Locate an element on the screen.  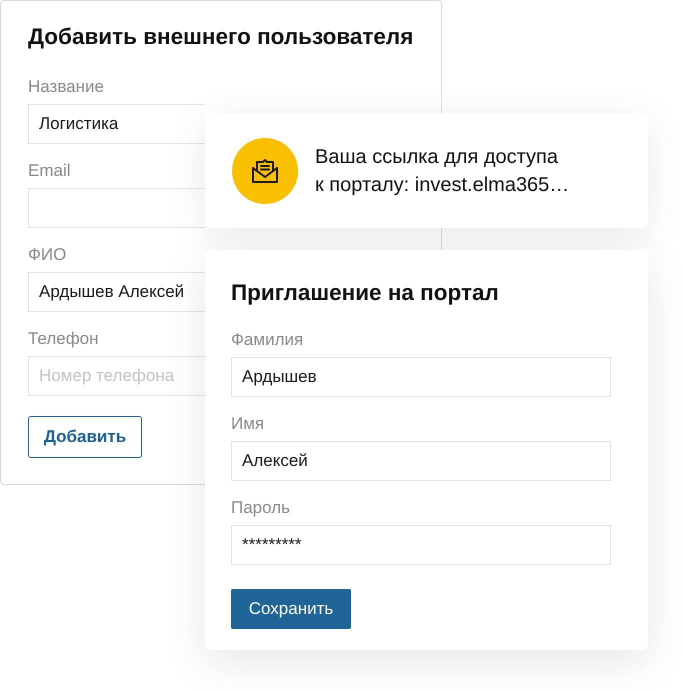
field-label: Телефон is located at coordinates (63, 339).